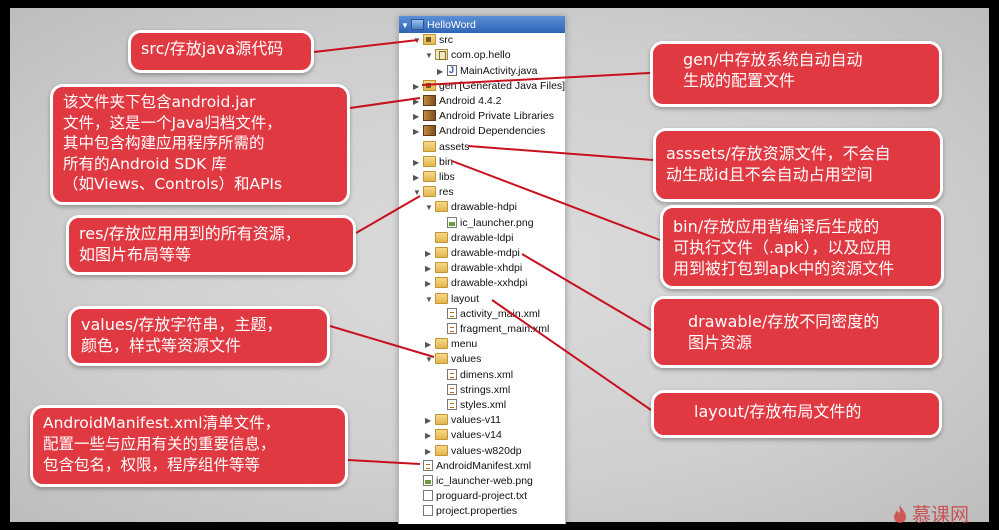  I want to click on connector-src, so click(366, 46).